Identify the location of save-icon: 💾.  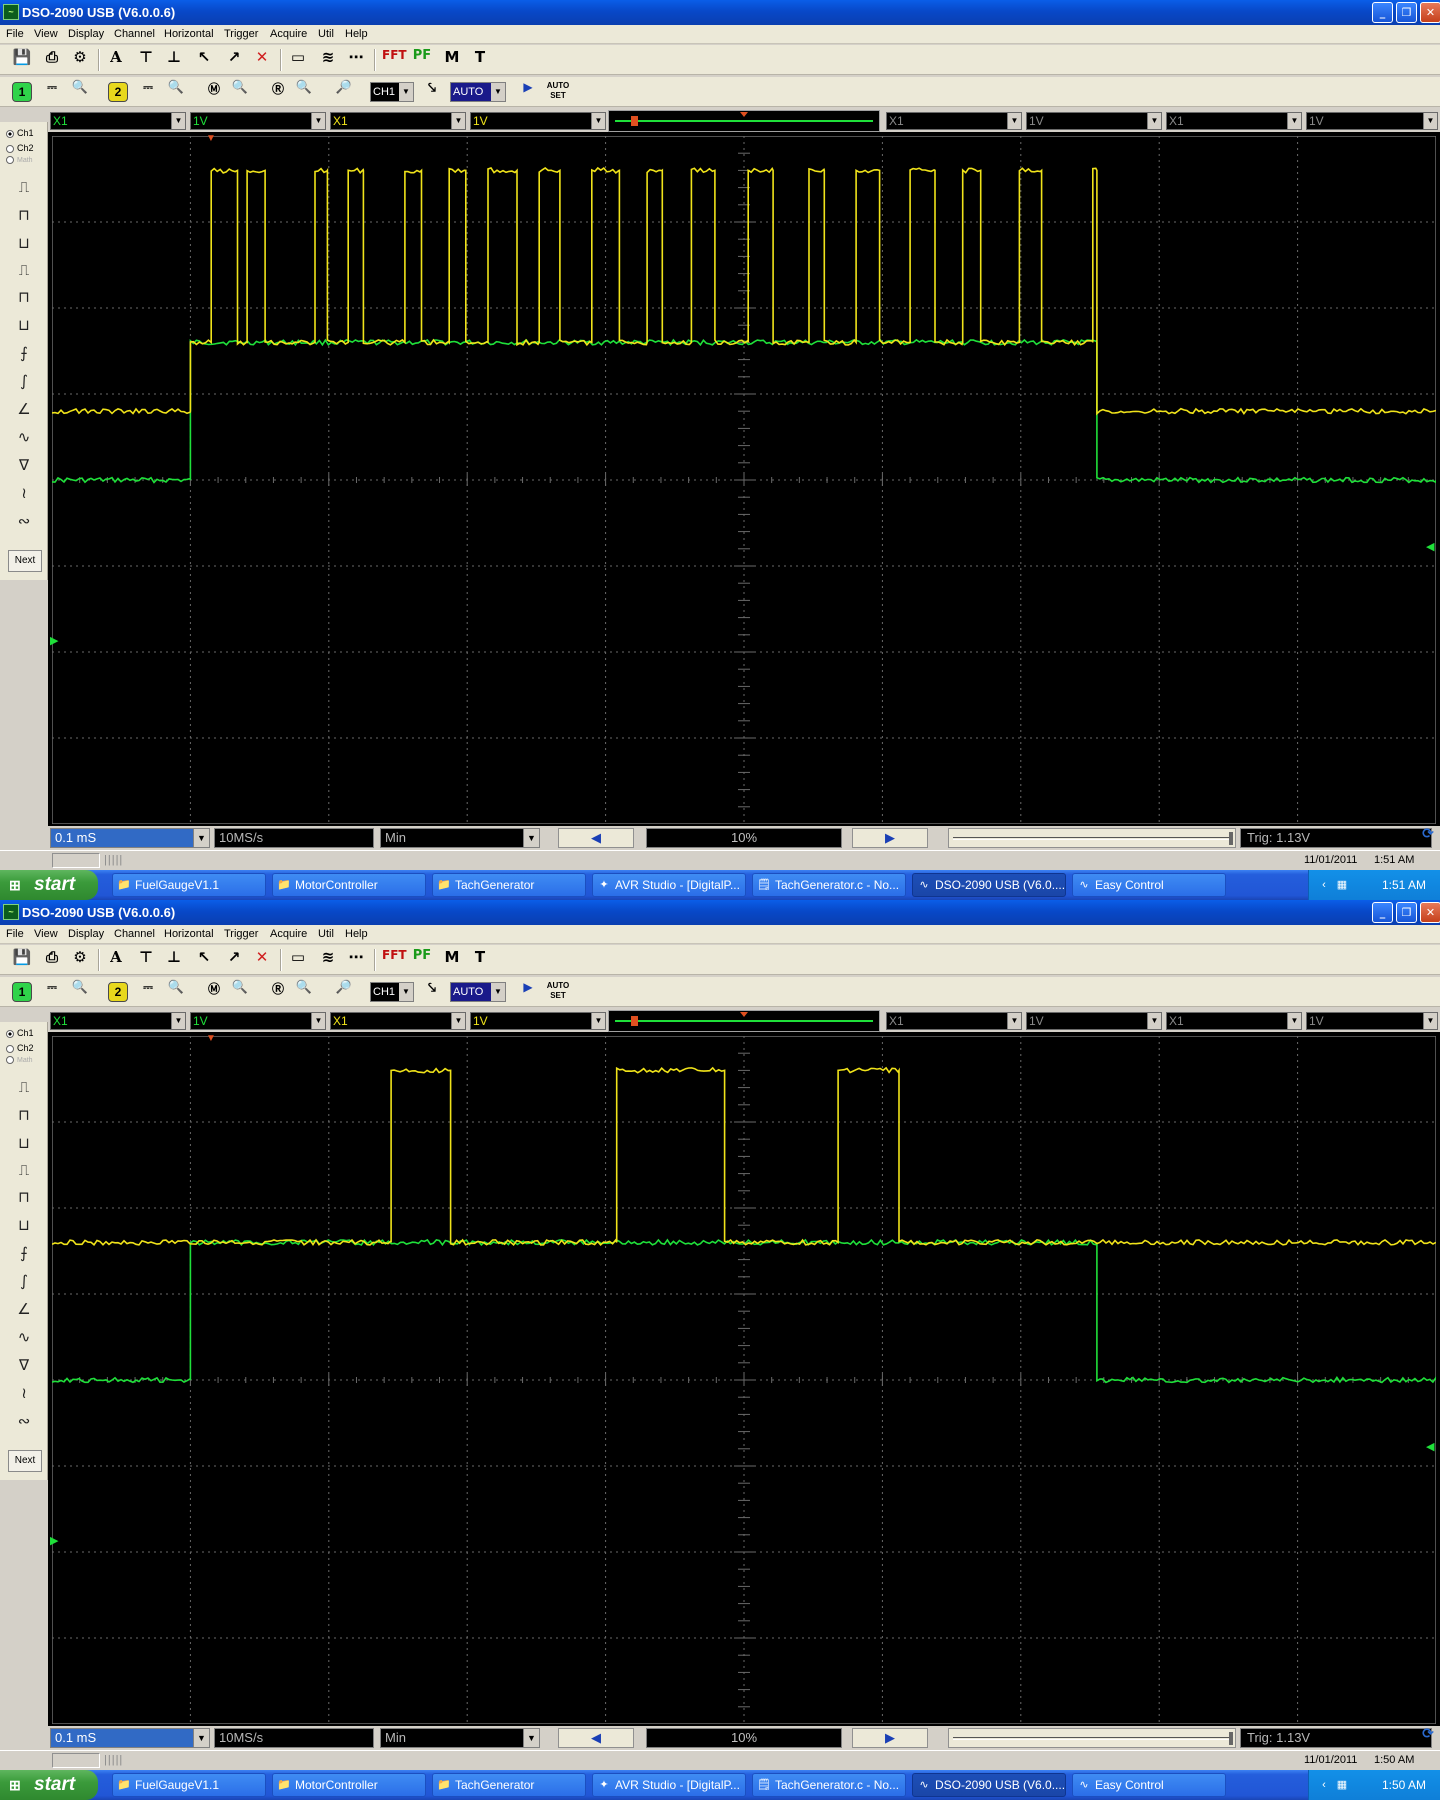
(22, 960).